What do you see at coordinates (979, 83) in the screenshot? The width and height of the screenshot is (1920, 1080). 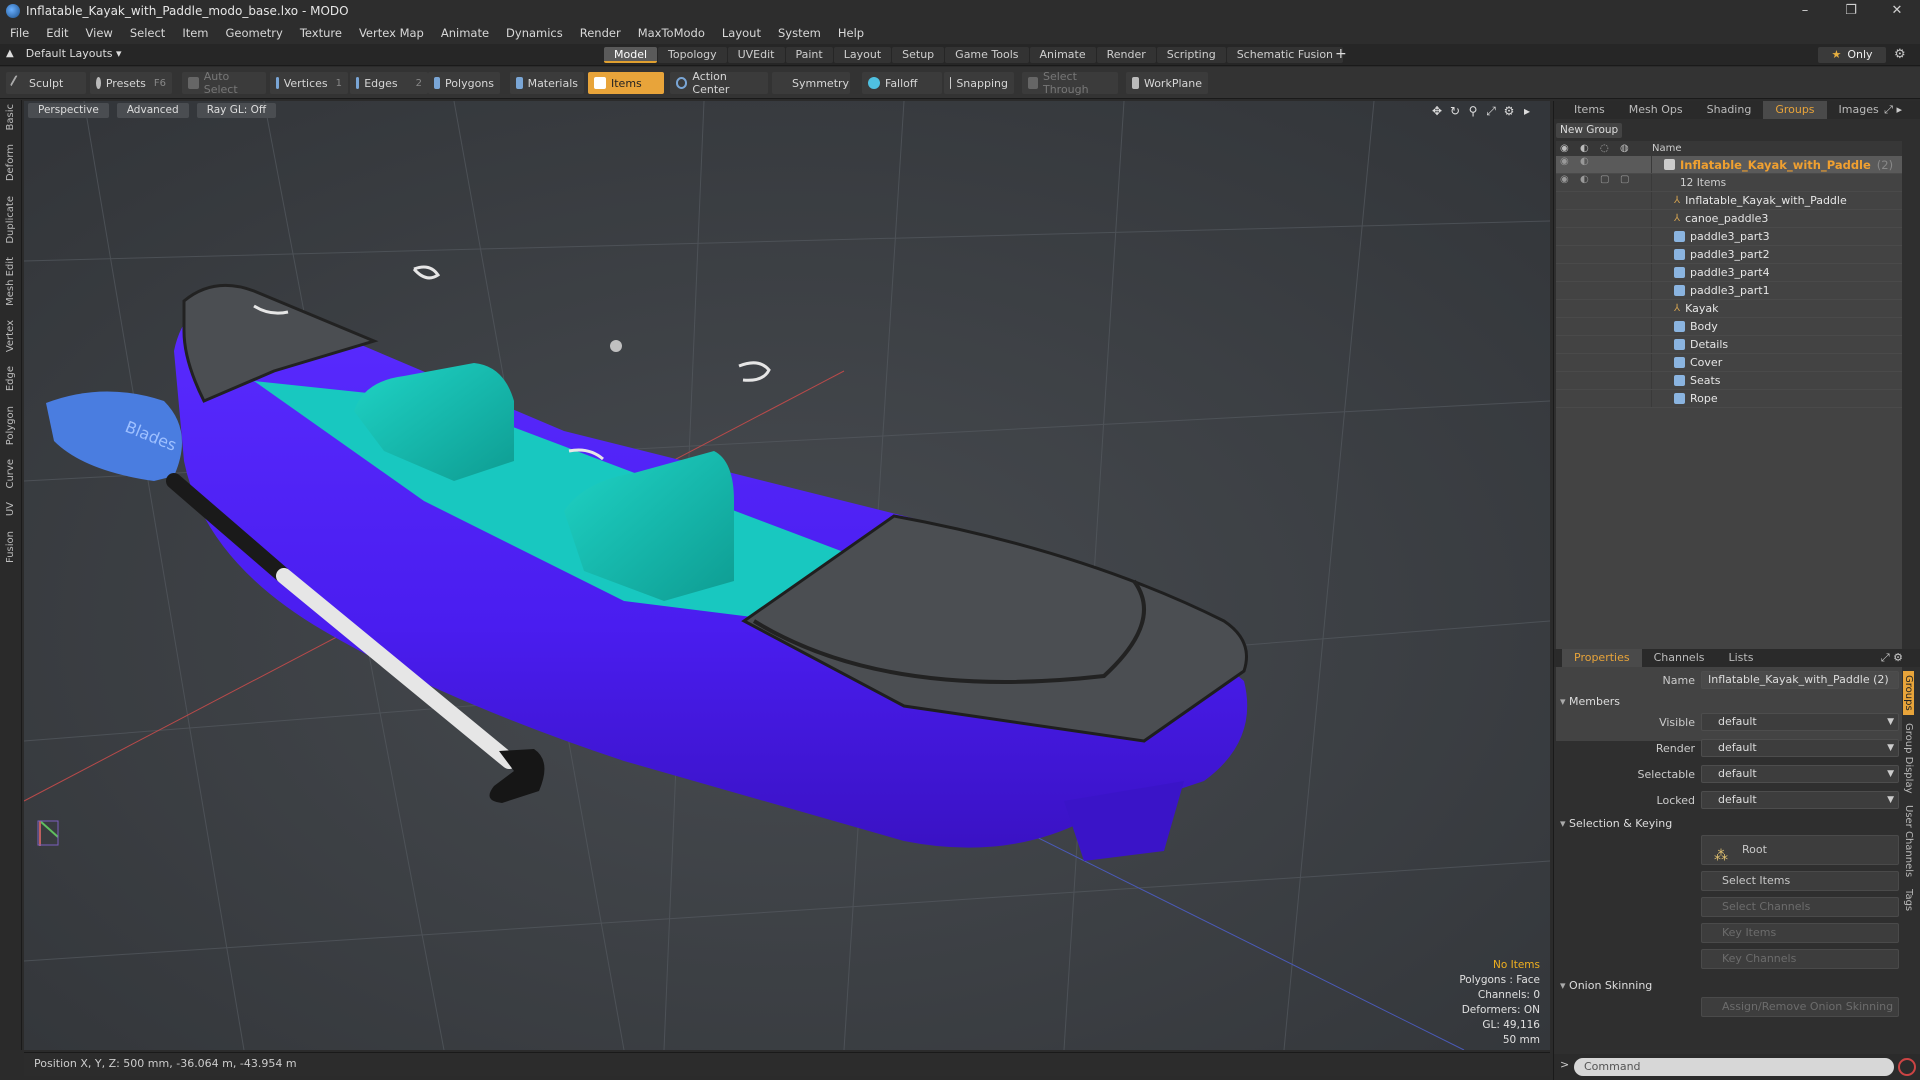 I see `snapping-button: Snapping` at bounding box center [979, 83].